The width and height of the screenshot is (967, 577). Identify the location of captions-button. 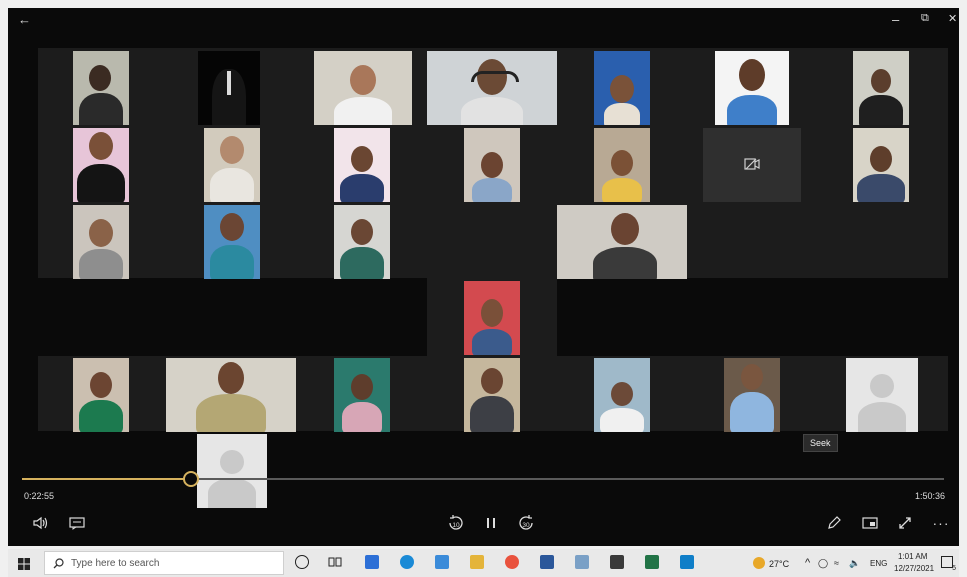
(77, 523).